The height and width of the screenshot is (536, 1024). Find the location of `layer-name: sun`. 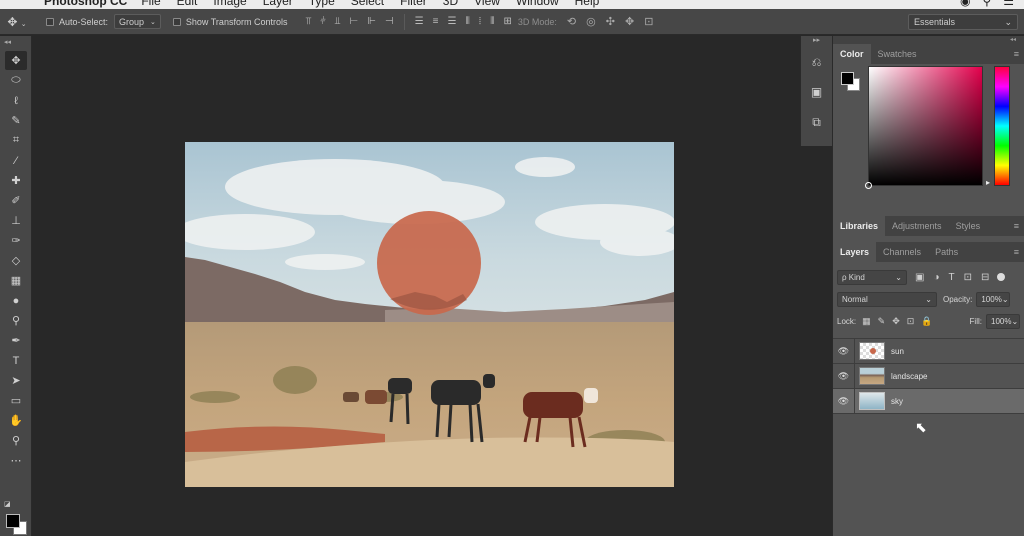

layer-name: sun is located at coordinates (897, 351).